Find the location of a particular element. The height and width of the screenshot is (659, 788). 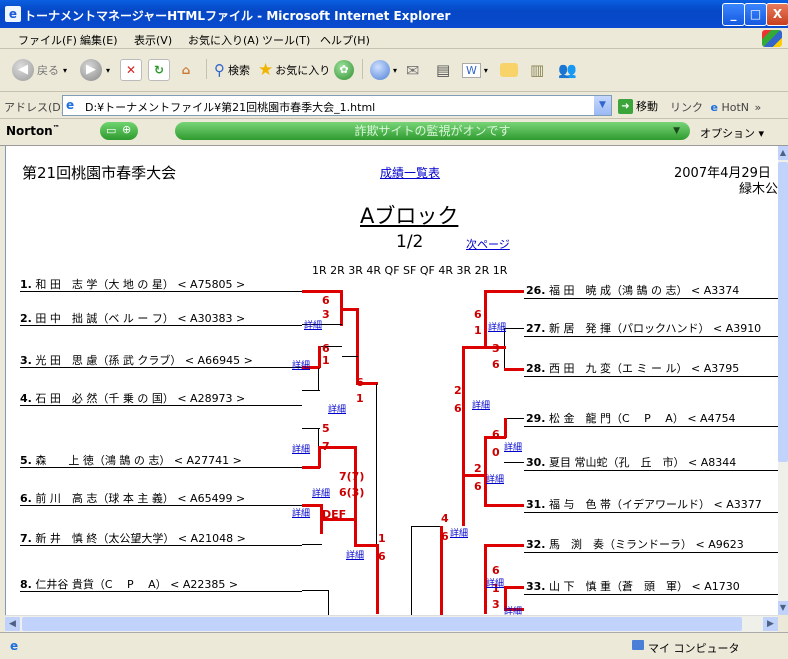

player-number: 4. is located at coordinates (26, 398).